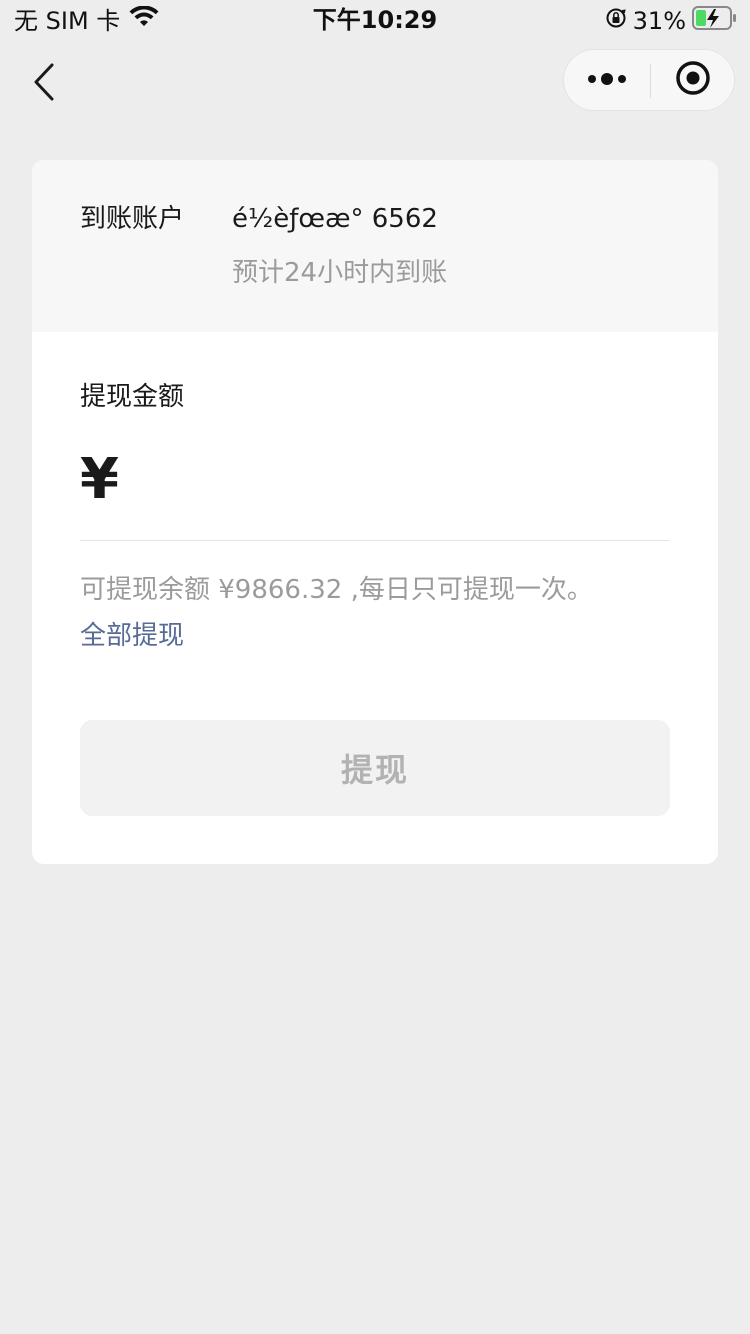 The image size is (750, 1334). What do you see at coordinates (375, 246) in the screenshot?
I see `account-section: 到账账户 é½èƒœæ° 6562 预计24小时内到账` at bounding box center [375, 246].